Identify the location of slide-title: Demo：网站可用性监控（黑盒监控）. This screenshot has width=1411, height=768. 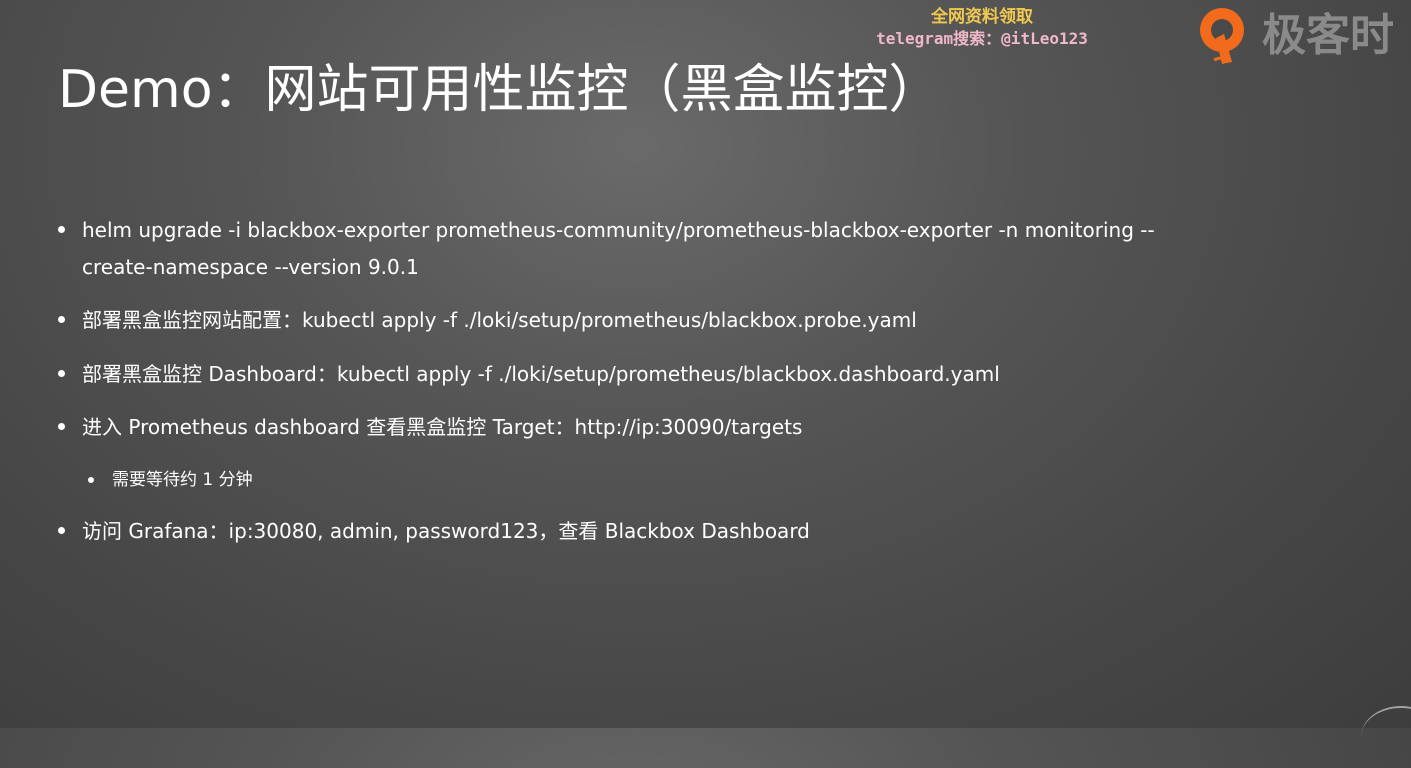
(499, 90).